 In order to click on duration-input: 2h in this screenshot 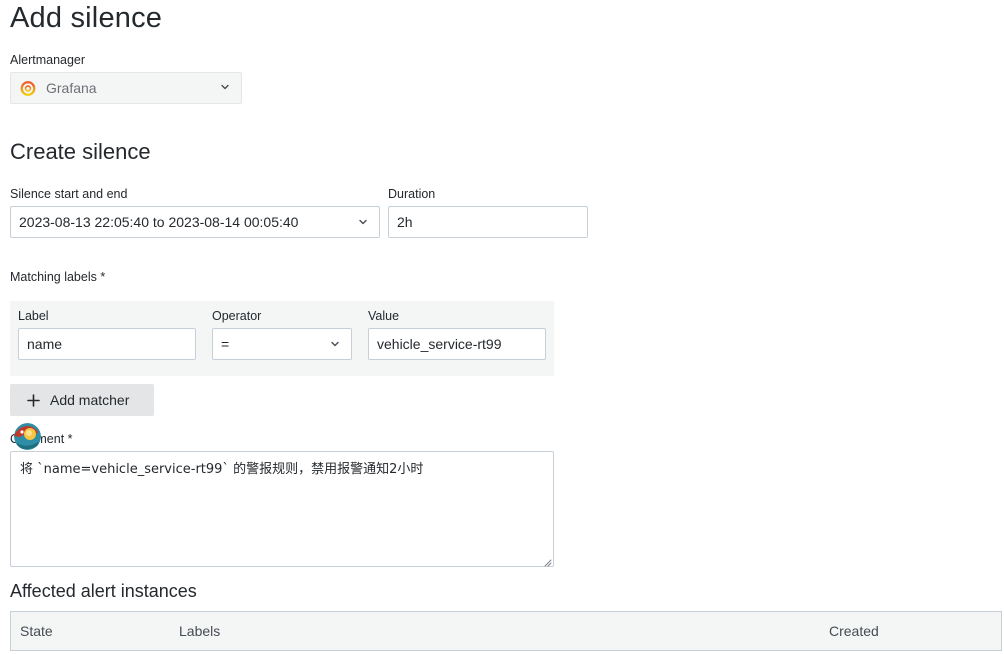, I will do `click(488, 222)`.